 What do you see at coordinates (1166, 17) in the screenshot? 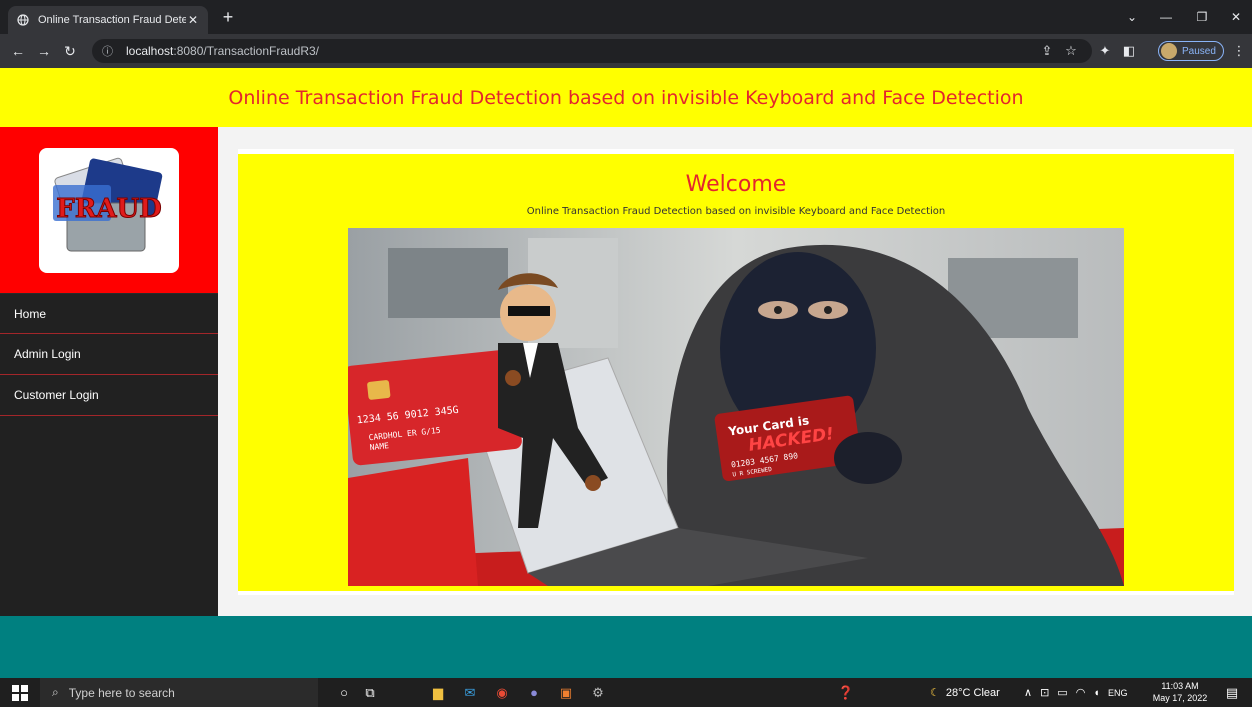
I see `minimize-icon: —` at bounding box center [1166, 17].